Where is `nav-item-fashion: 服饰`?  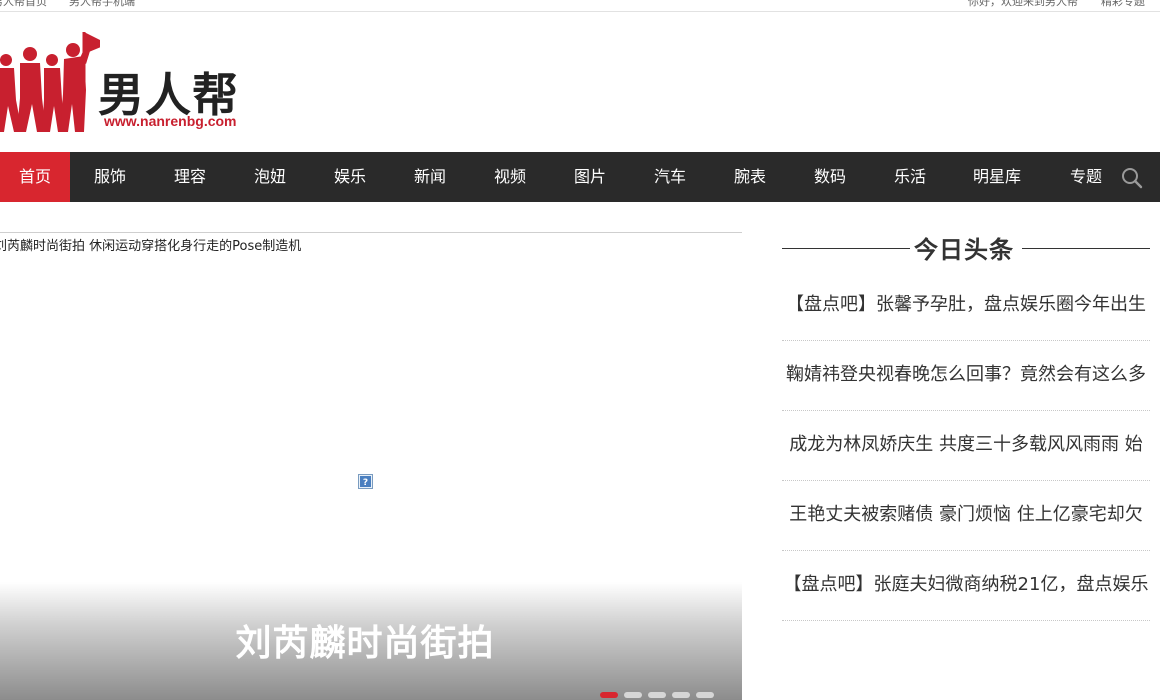 nav-item-fashion: 服饰 is located at coordinates (110, 177).